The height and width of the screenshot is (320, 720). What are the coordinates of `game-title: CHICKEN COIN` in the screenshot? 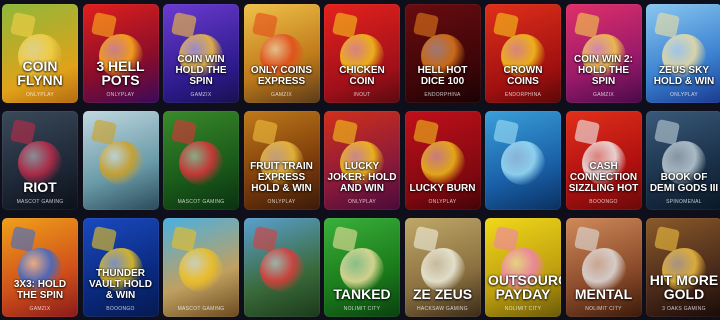 It's located at (362, 76).